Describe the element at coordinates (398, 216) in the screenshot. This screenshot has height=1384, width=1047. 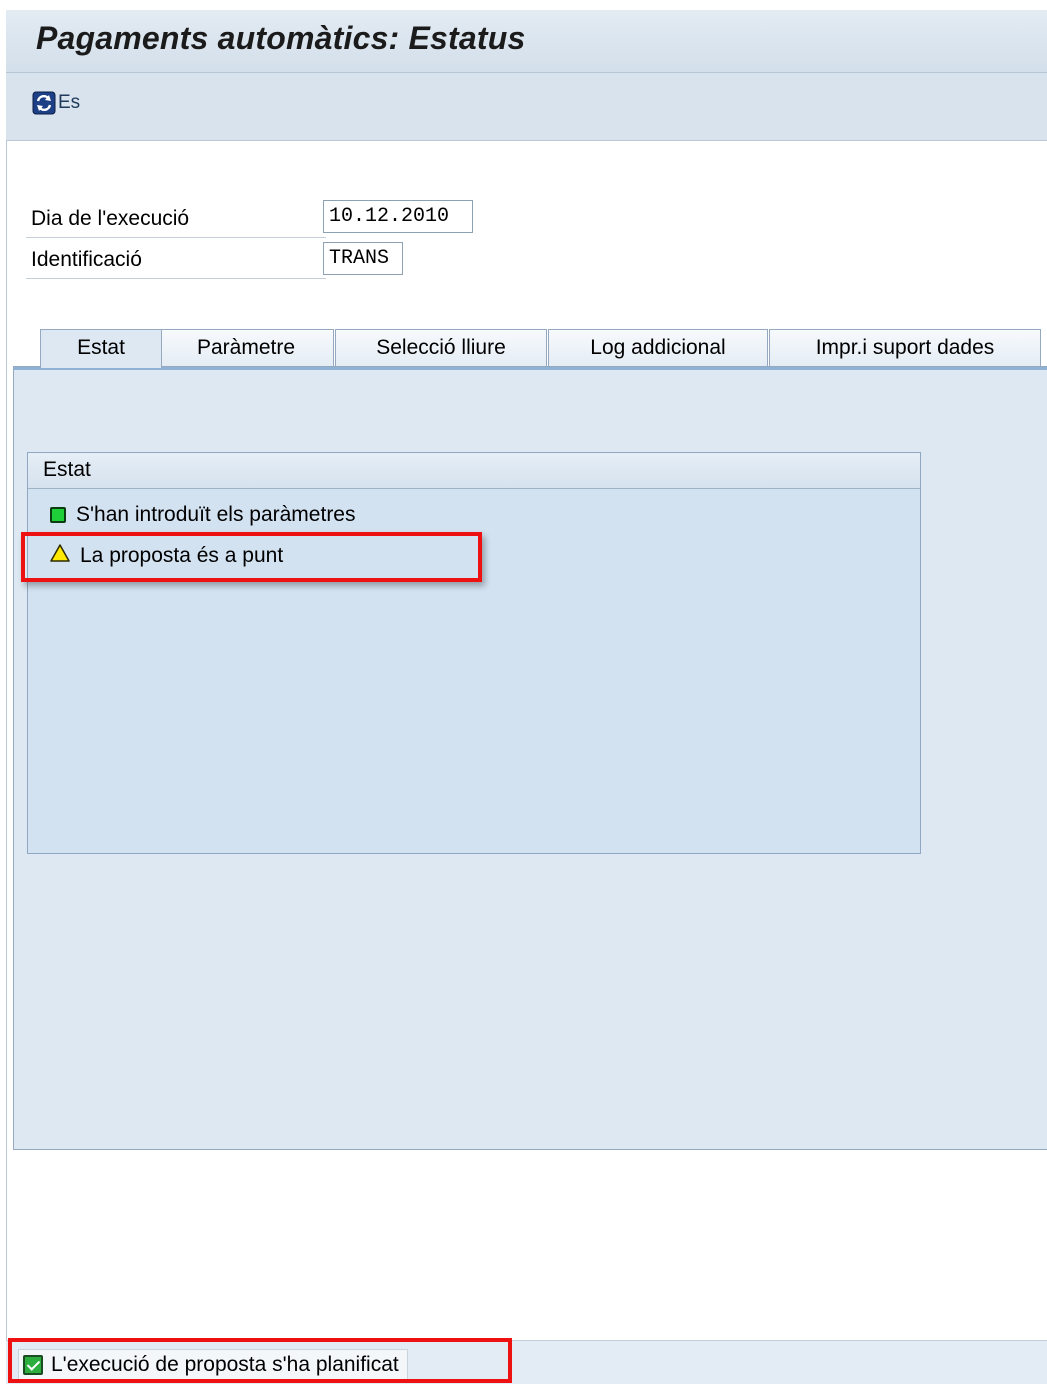
I see `run-date-field: 10.12.2010` at that location.